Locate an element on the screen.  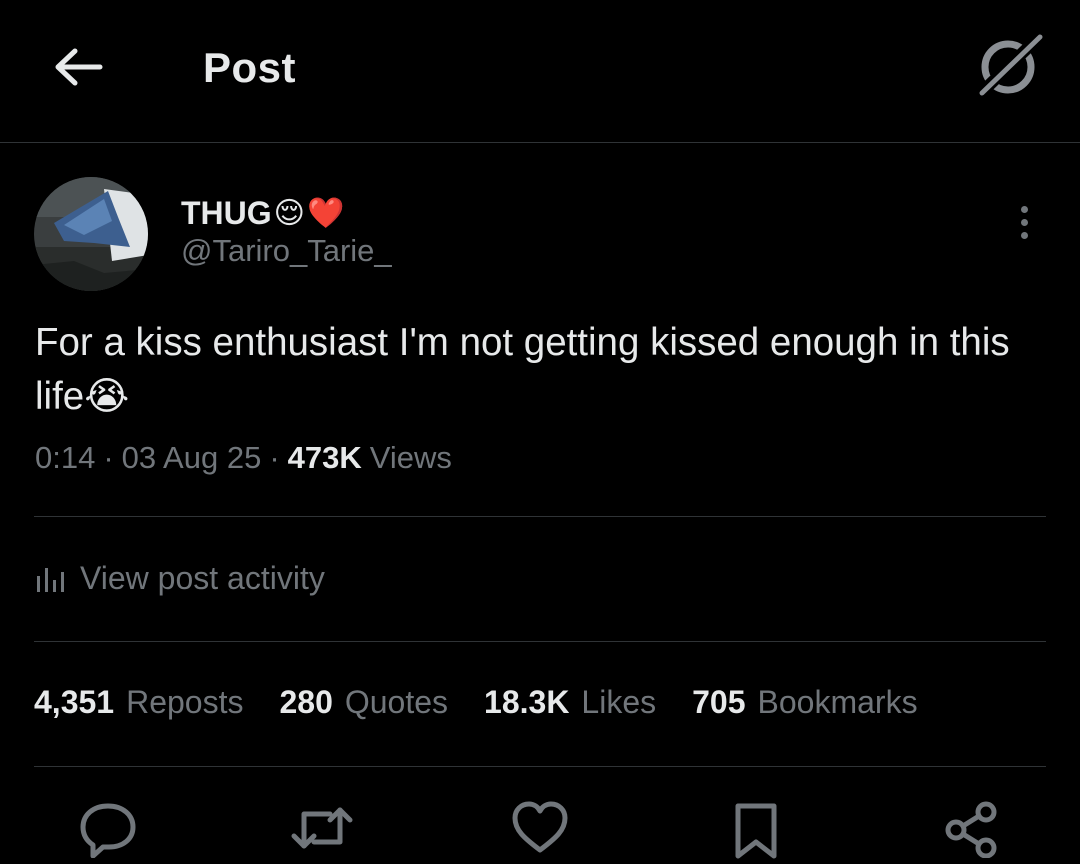
page-title: Post is located at coordinates (250, 67).